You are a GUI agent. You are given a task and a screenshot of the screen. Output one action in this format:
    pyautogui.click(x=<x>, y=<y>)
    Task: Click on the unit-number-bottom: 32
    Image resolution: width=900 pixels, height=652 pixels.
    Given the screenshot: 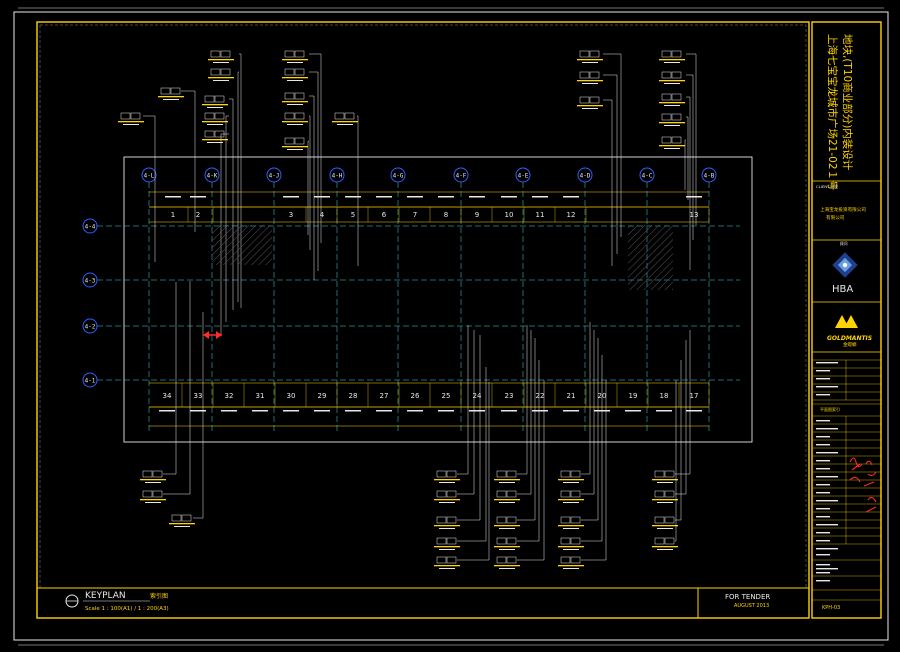 What is the action you would take?
    pyautogui.click(x=229, y=396)
    